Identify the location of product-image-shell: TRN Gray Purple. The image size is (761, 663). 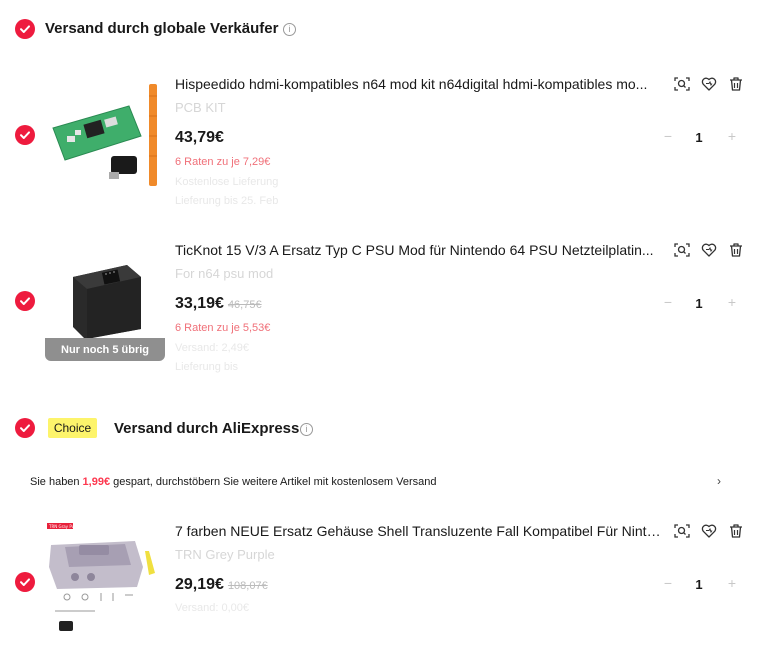
(105, 581).